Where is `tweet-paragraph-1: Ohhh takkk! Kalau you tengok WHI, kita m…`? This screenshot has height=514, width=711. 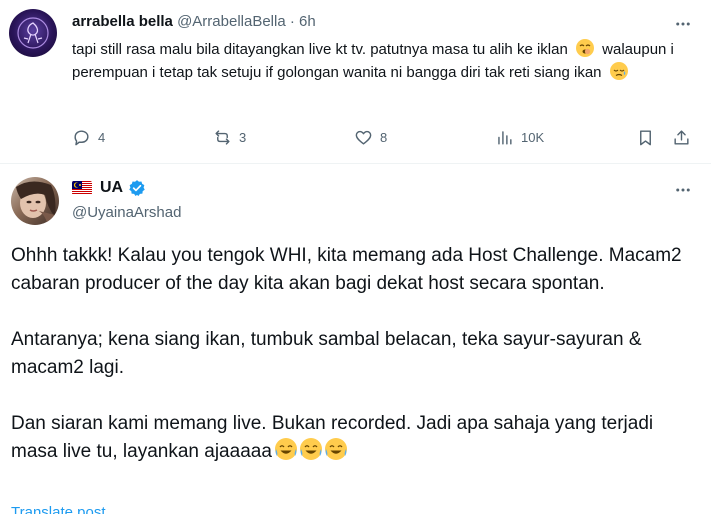
tweet-paragraph-1: Ohhh takkk! Kalau you tengok WHI, kita m… is located at coordinates (346, 269).